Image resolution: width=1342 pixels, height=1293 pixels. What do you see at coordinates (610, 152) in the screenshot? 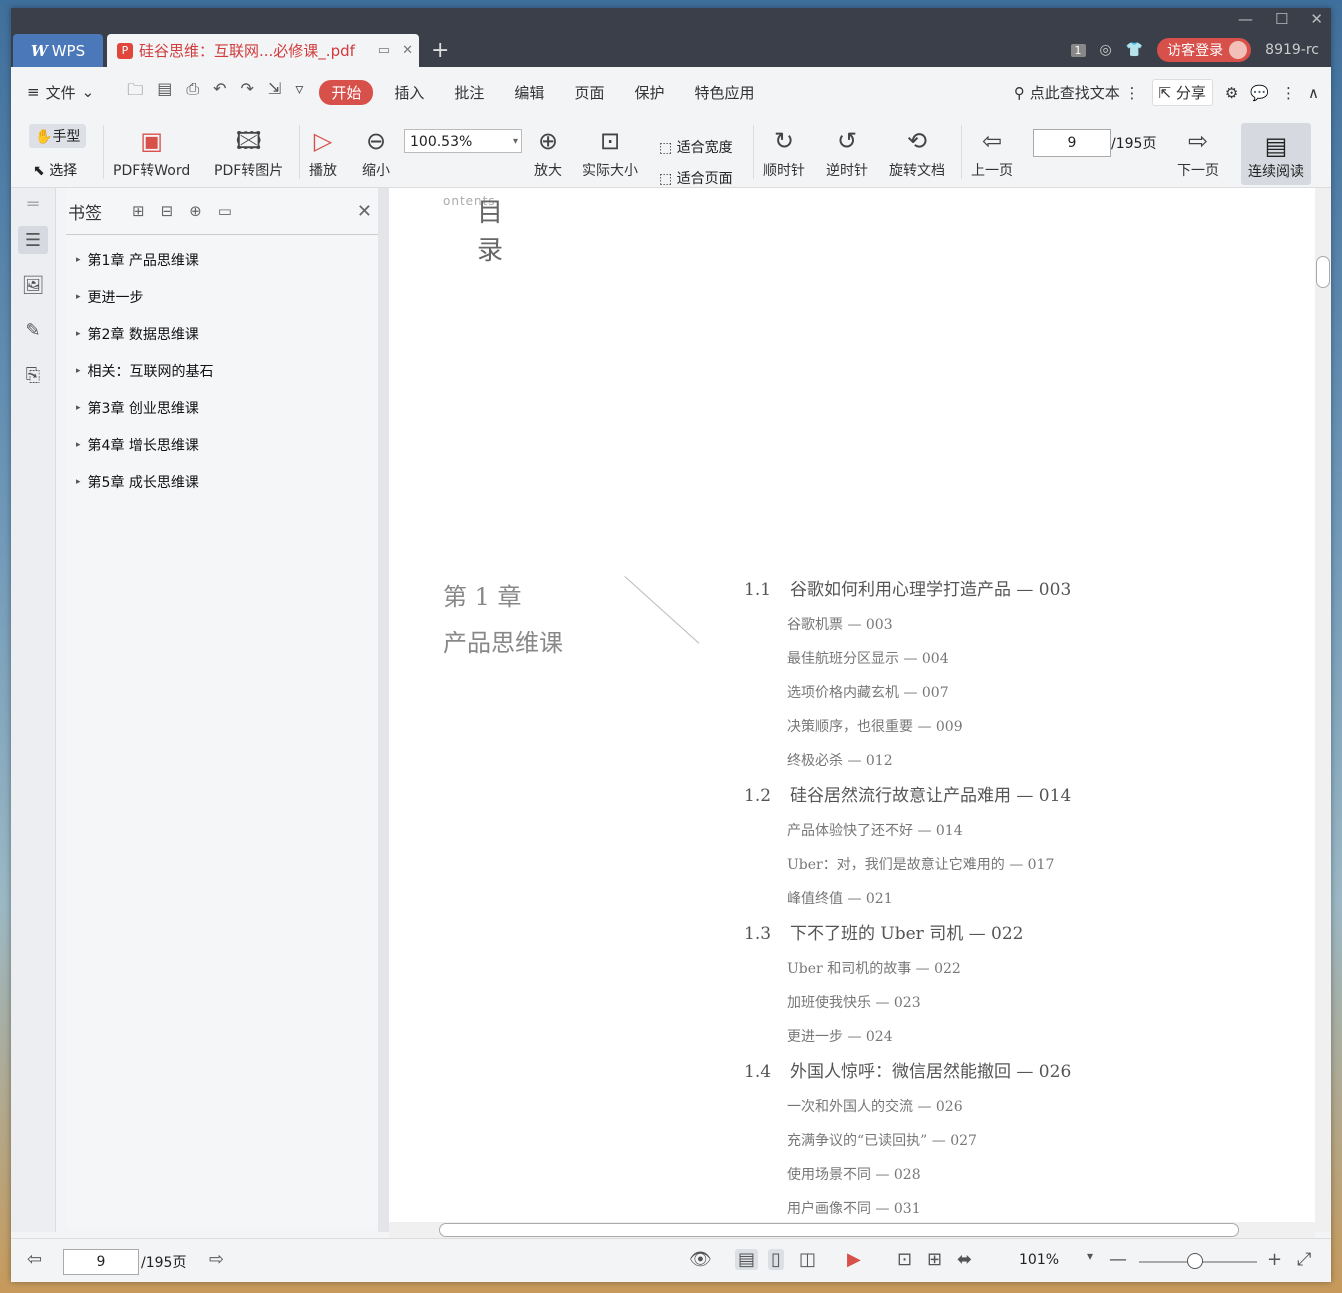
I see `actual-size-button: ⊡ 实际大小` at bounding box center [610, 152].